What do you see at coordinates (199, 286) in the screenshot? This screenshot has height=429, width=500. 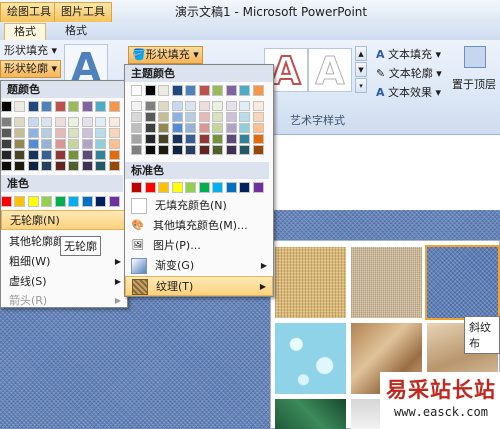 I see `fill-menu-item: 纹理(T) ▶` at bounding box center [199, 286].